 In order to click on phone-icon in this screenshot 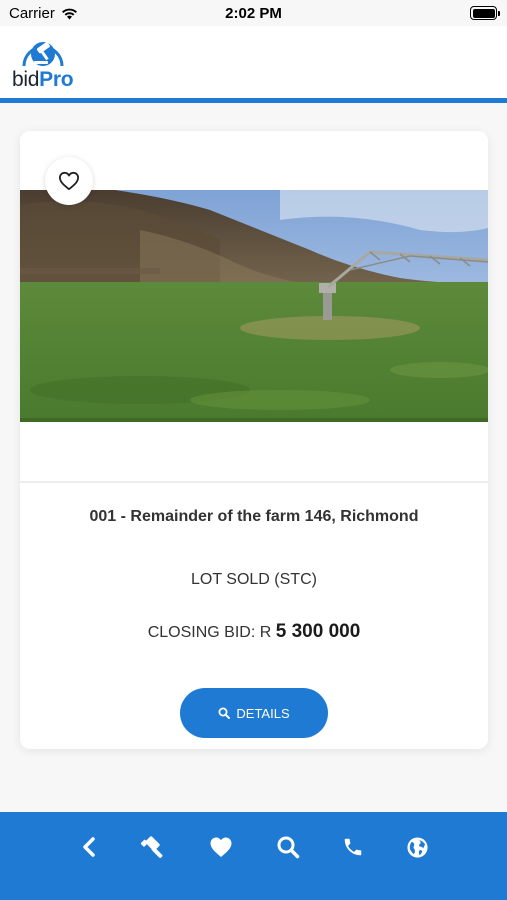, I will do `click(353, 847)`.